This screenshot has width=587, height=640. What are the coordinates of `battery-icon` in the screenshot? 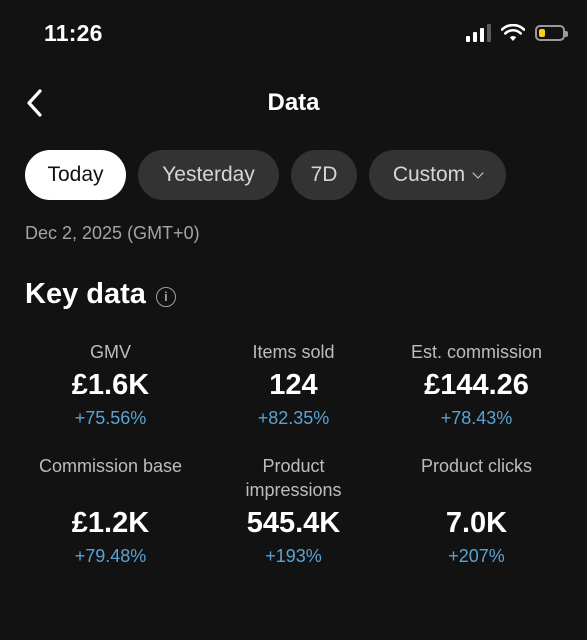 It's located at (551, 33).